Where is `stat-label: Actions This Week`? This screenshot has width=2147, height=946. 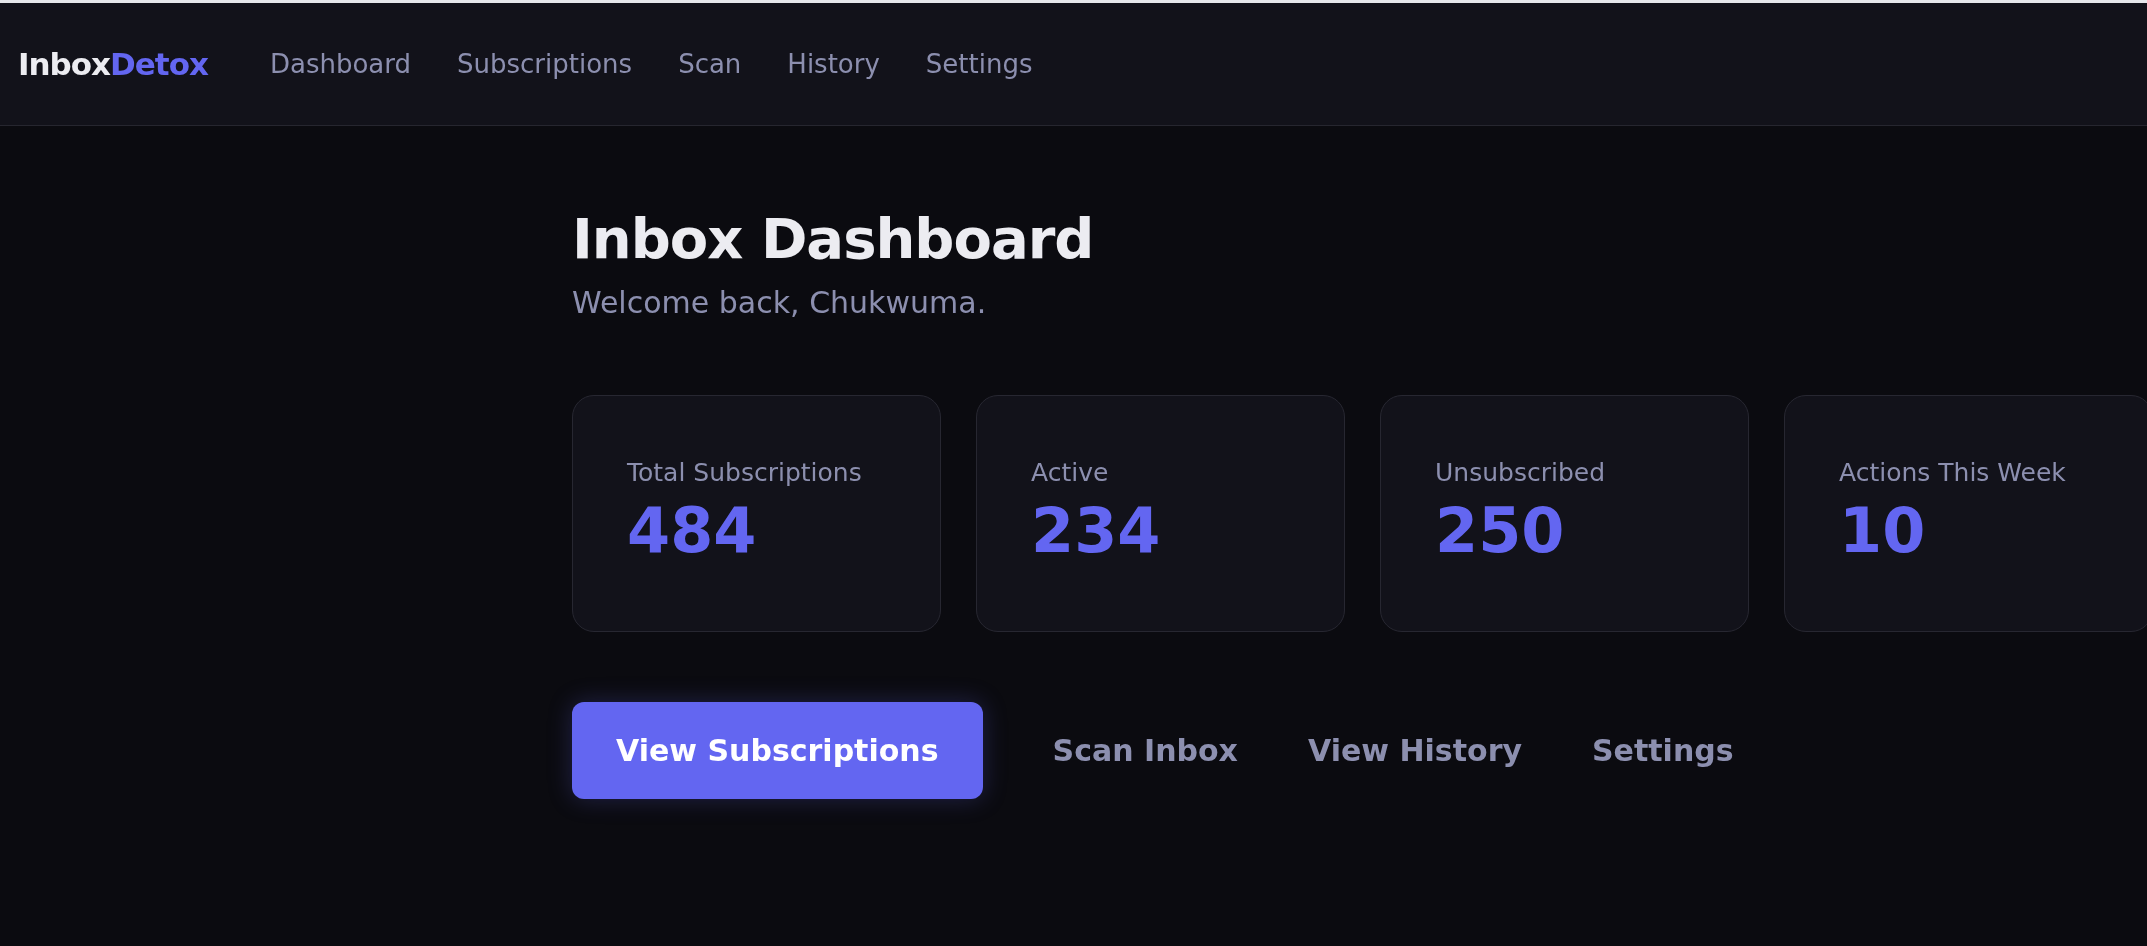 stat-label: Actions This Week is located at coordinates (1953, 473).